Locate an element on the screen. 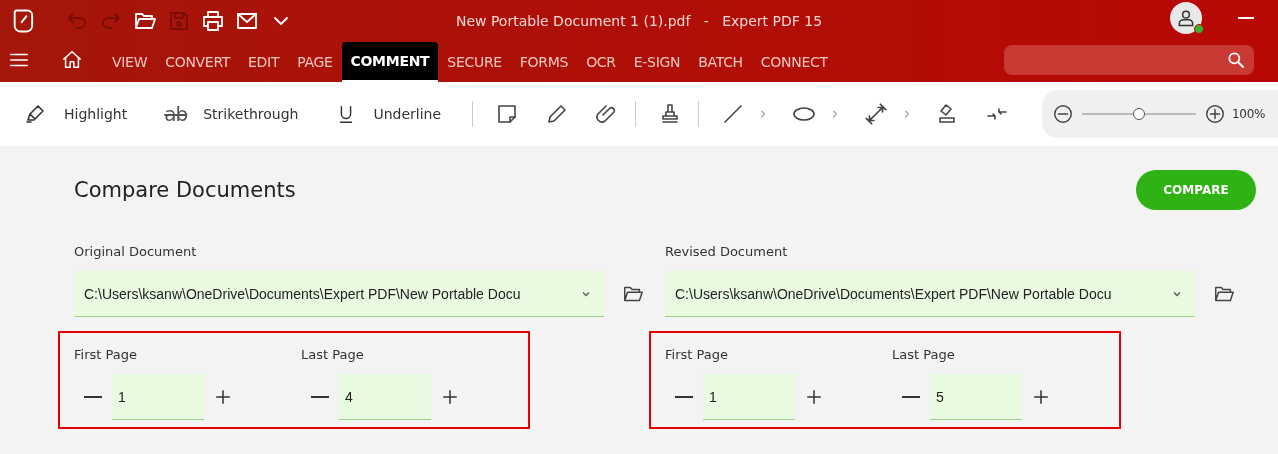 Image resolution: width=1278 pixels, height=454 pixels. page-number-field: 5 is located at coordinates (976, 397).